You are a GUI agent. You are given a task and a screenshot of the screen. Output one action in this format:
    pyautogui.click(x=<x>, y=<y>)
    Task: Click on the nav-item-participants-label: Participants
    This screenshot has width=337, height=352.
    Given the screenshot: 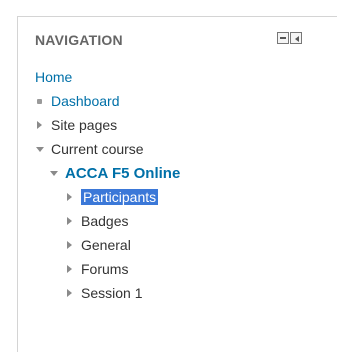 What is the action you would take?
    pyautogui.click(x=120, y=197)
    